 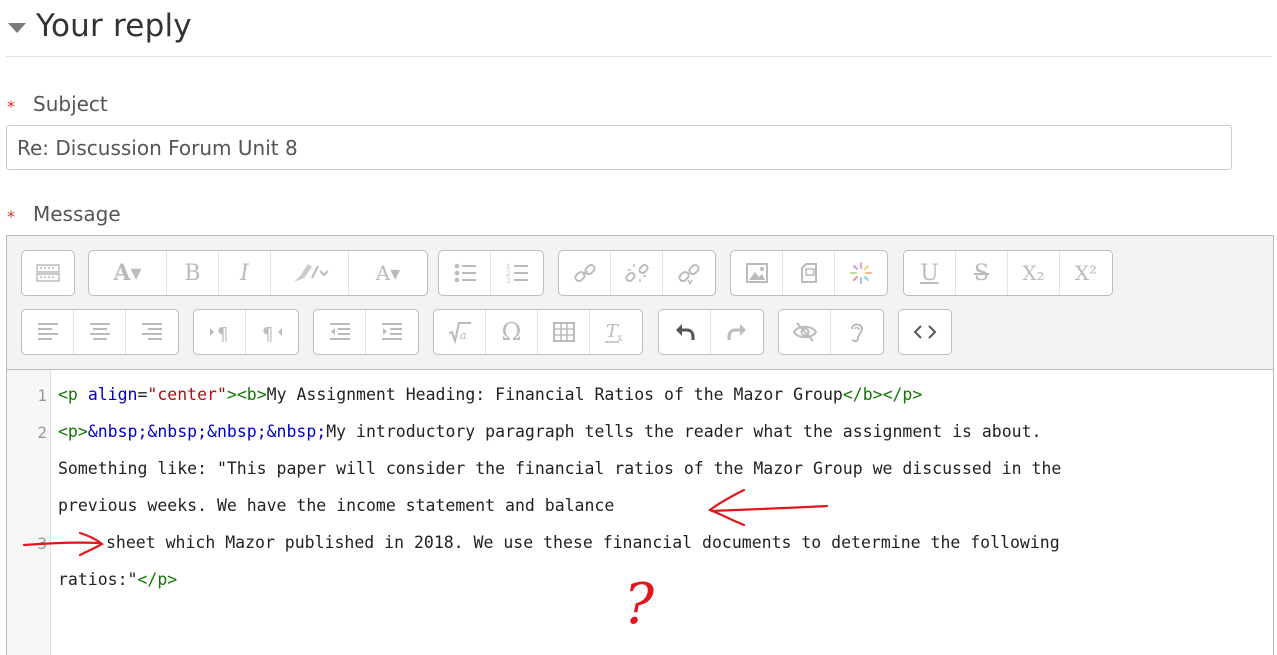 What do you see at coordinates (425, 562) in the screenshot?
I see `annotation-layer: ?` at bounding box center [425, 562].